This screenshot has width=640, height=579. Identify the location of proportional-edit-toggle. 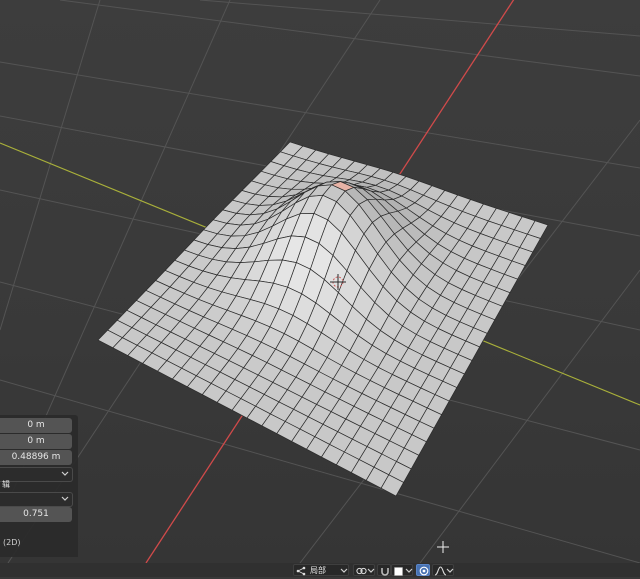
(423, 570).